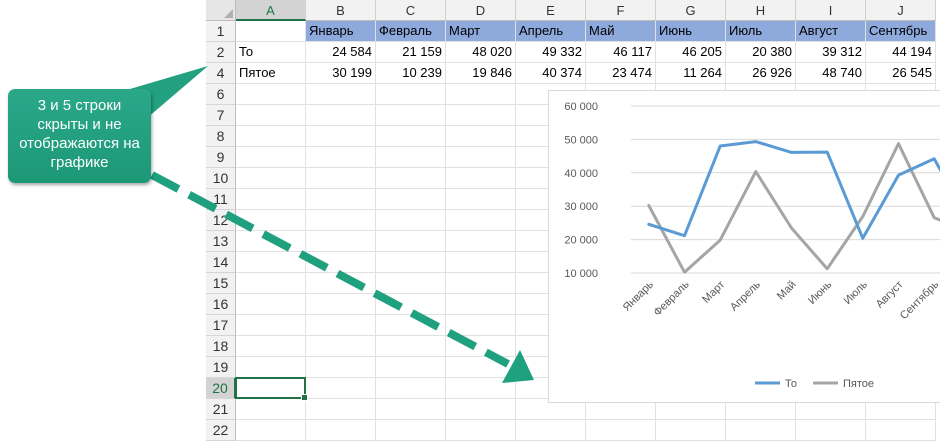  Describe the element at coordinates (761, 31) in the screenshot. I see `month-header-cell: Июль` at that location.